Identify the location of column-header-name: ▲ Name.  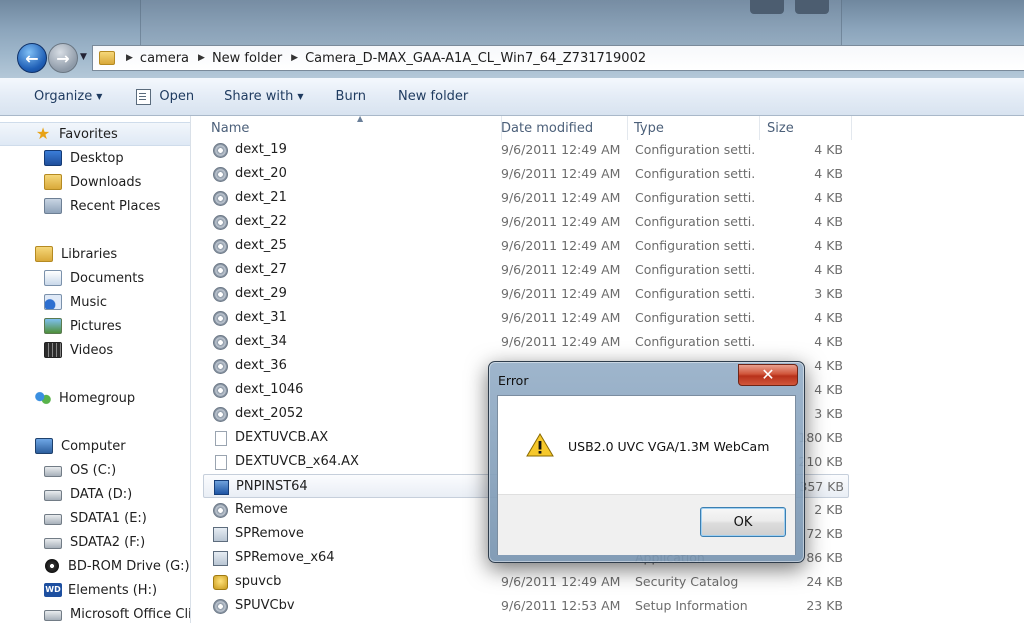
(352, 128).